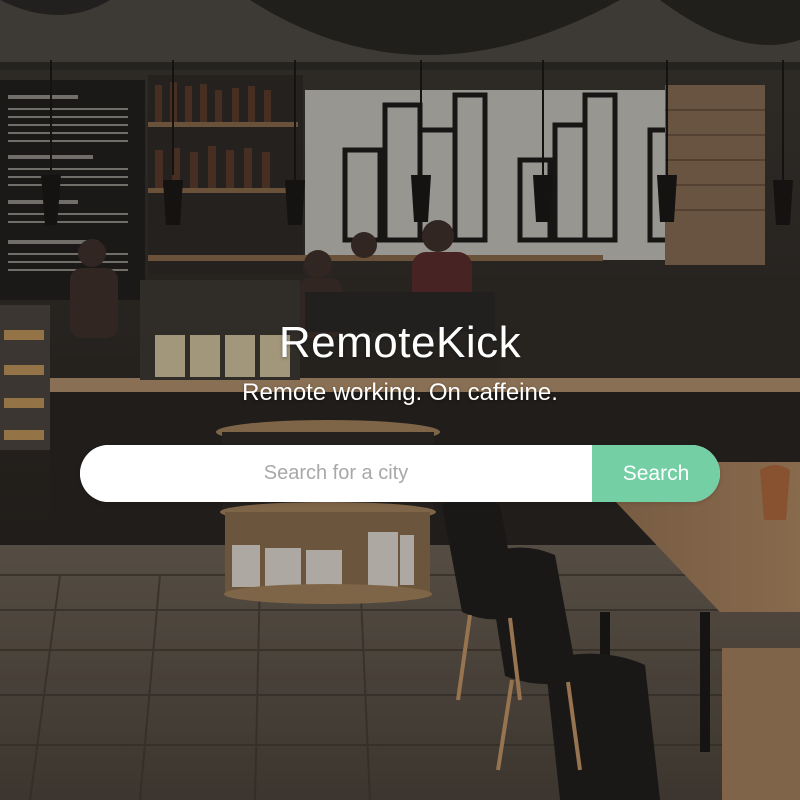 The image size is (800, 800). I want to click on city-search-input, so click(336, 473).